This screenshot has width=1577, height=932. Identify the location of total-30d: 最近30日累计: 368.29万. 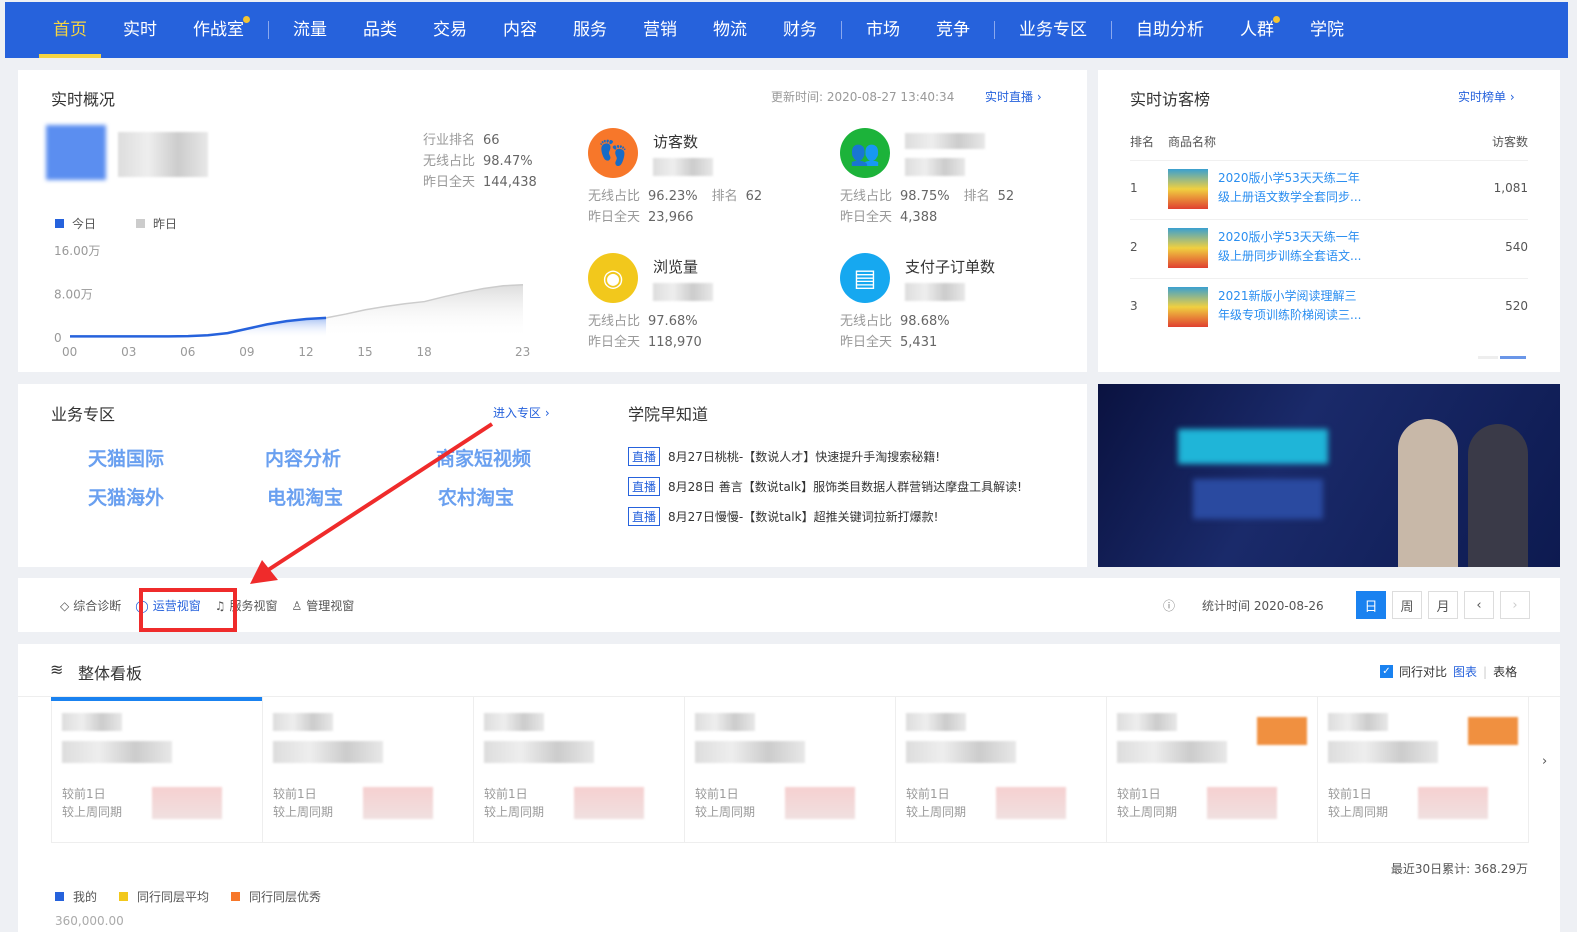
(1459, 869).